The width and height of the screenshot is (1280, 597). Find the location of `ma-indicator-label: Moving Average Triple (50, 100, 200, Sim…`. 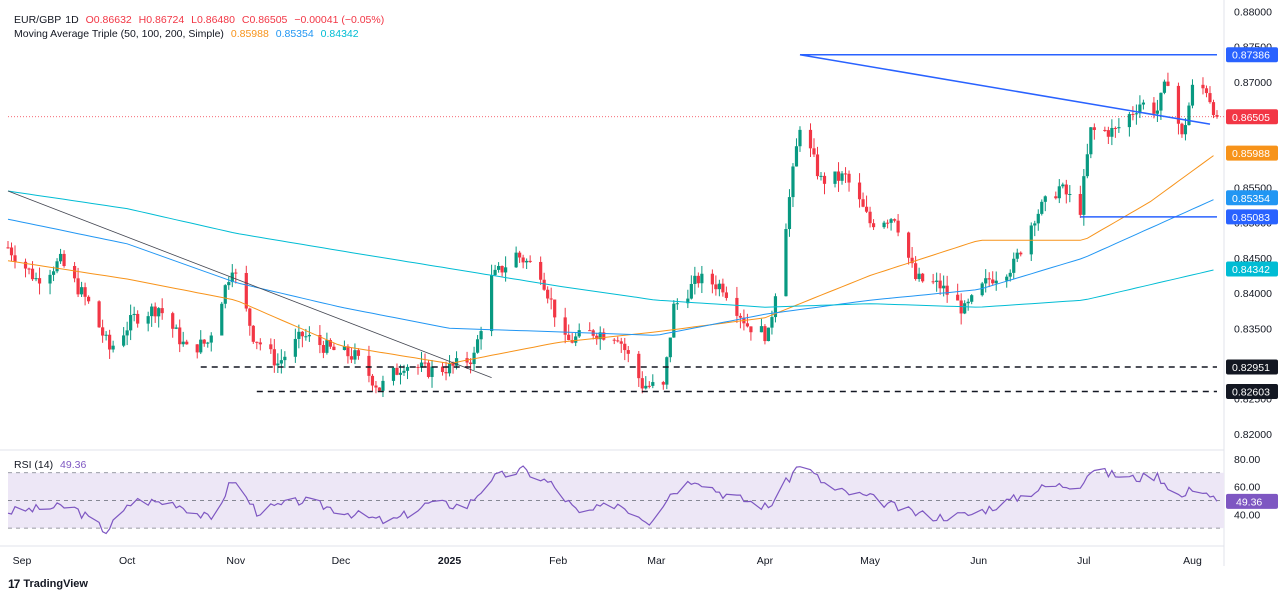

ma-indicator-label: Moving Average Triple (50, 100, 200, Sim… is located at coordinates (119, 34).